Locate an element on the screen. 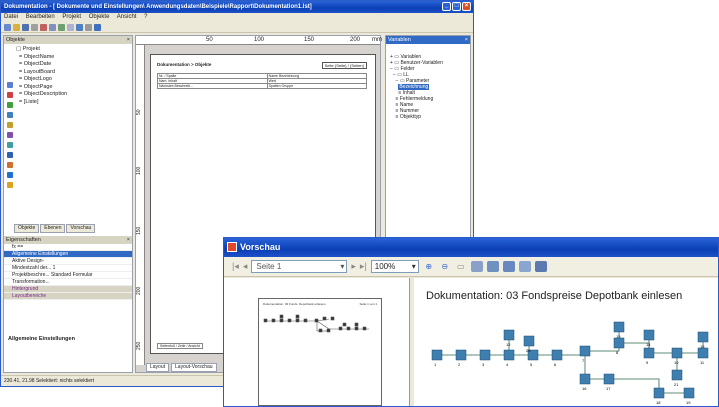 The image size is (719, 407). menu-ansicht: Ansicht is located at coordinates (127, 17).